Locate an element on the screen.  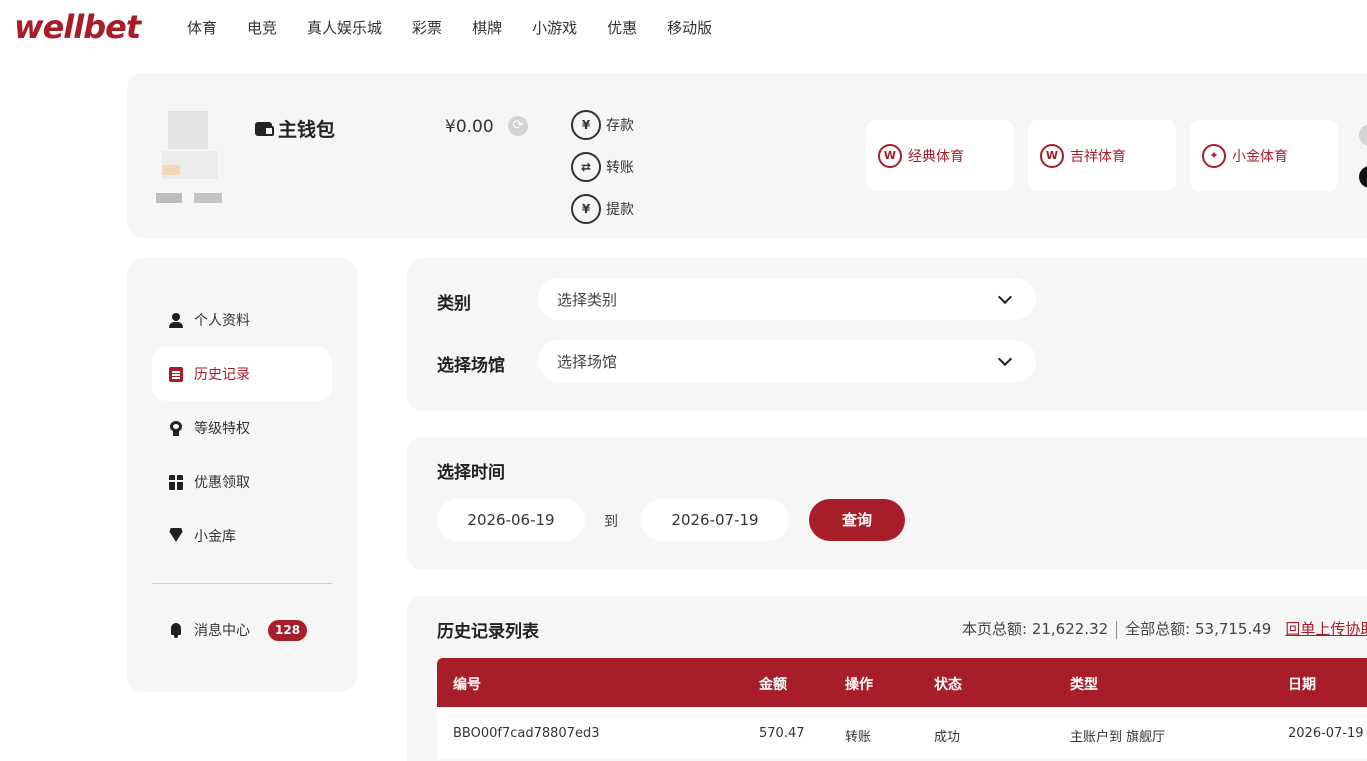
account-sidebar: 个人资料 历史记录 等级特权 优惠领取 小金库 消息中心 128 is located at coordinates (242, 475).